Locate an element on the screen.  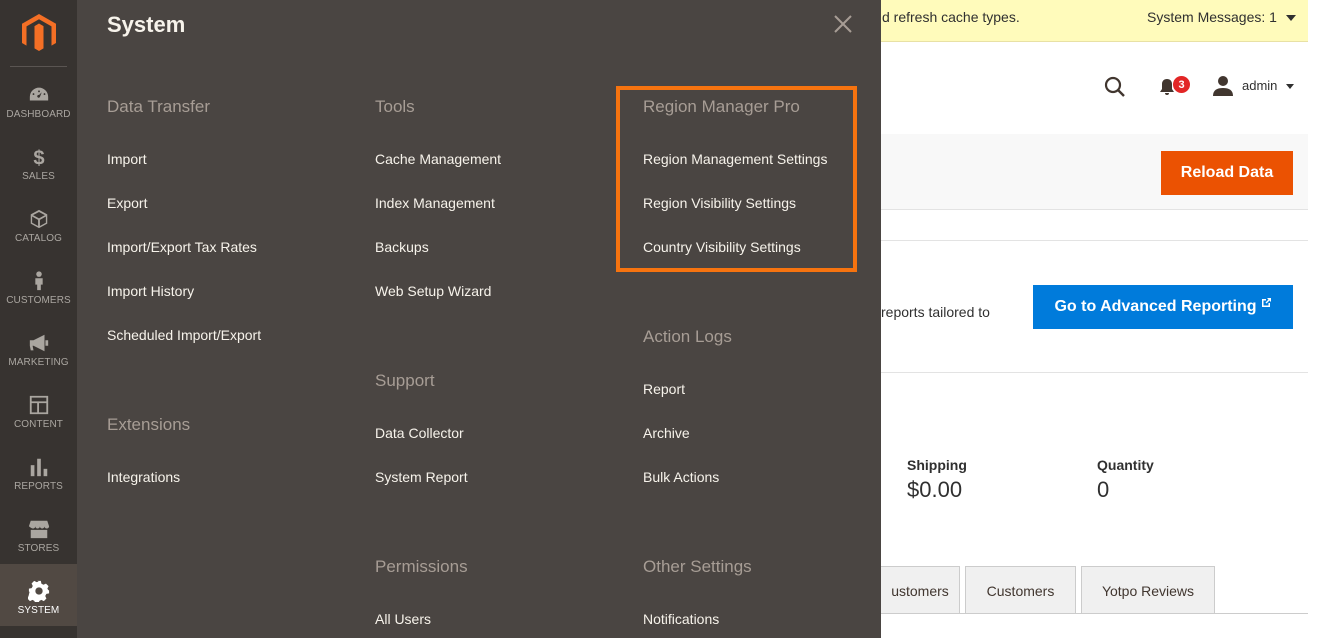
nav-item-dashboard: DASHBOARD is located at coordinates (38, 99).